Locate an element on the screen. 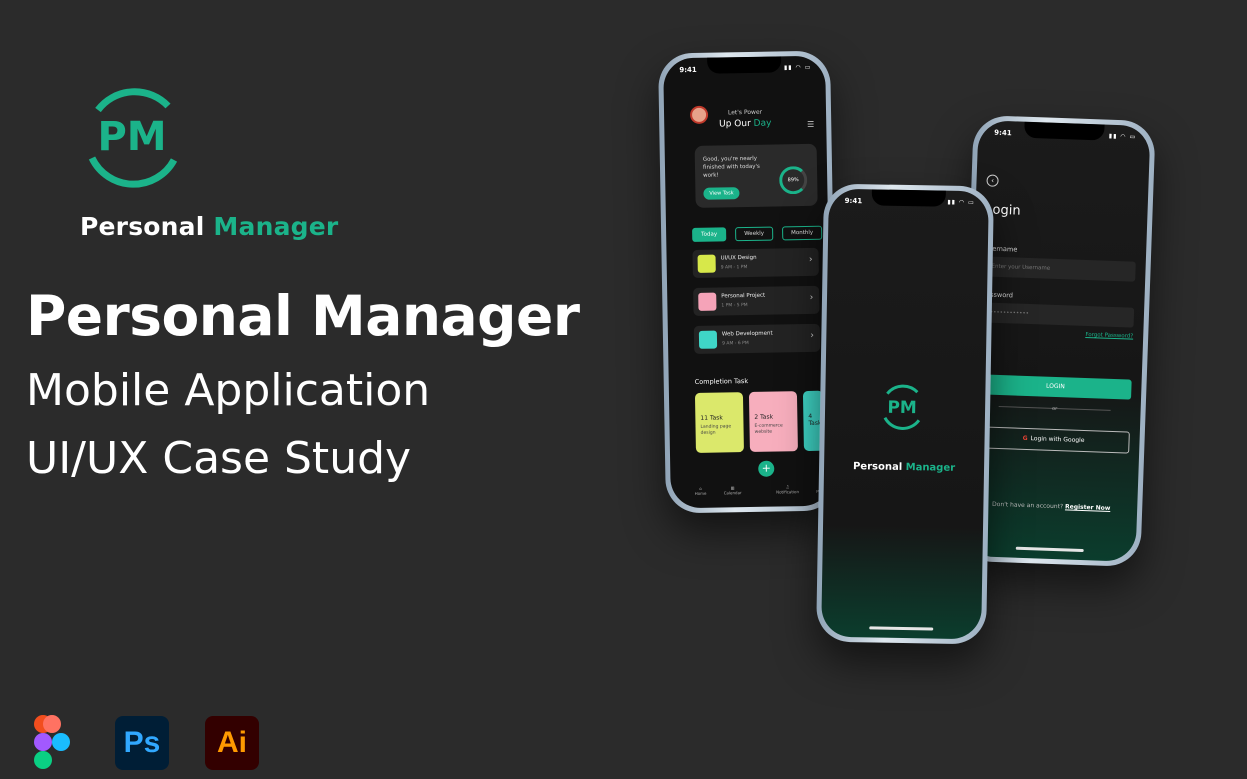  completion-title: Completion Task is located at coordinates (721, 381).